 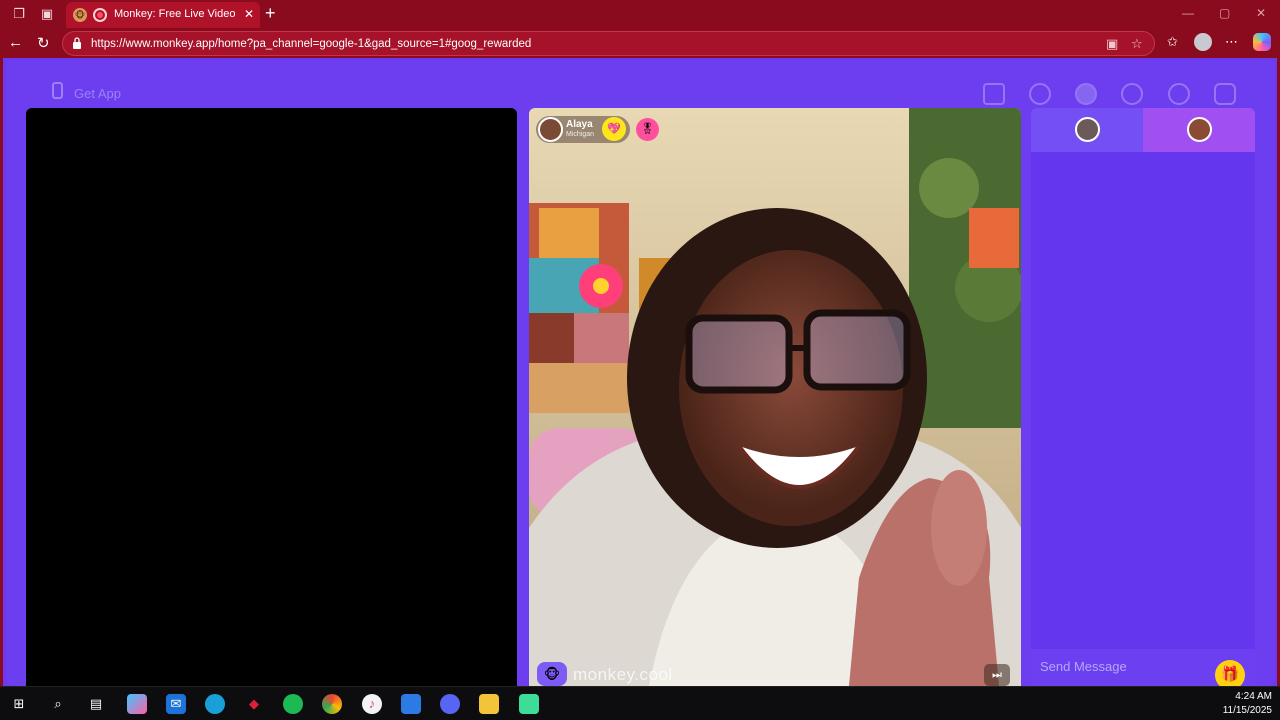 I want to click on tab-title: Monkey: Free Live Video Chat, so click(x=175, y=14).